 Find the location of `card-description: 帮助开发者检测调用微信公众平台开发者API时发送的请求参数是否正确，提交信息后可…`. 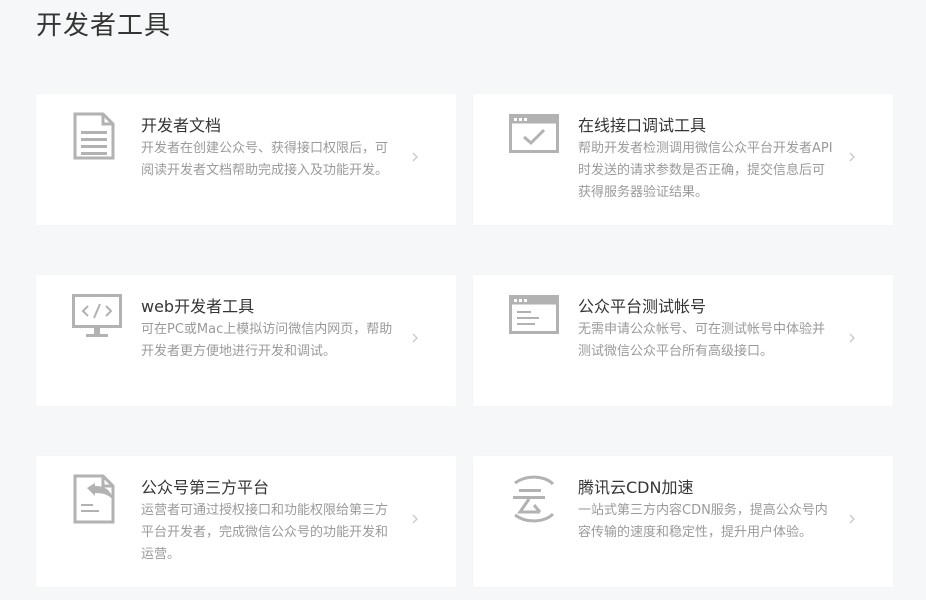

card-description: 帮助开发者检测调用微信公众平台开发者API时发送的请求参数是否正确，提交信息后可… is located at coordinates (705, 170).